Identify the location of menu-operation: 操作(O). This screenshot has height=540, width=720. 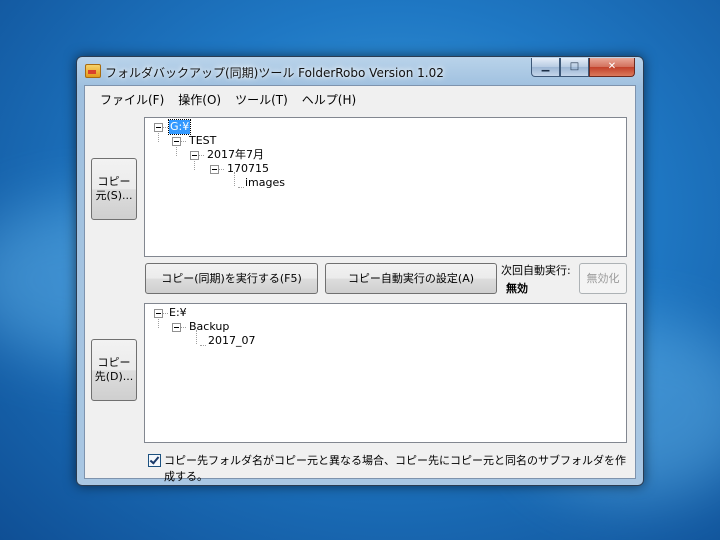
(199, 97).